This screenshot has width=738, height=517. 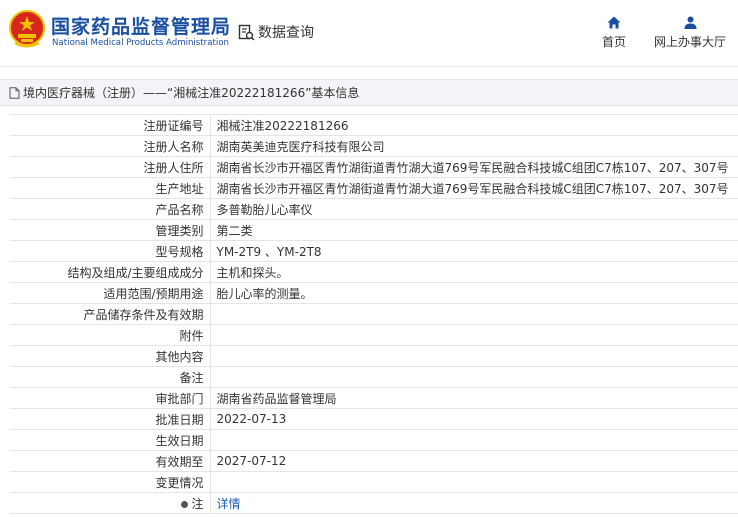 What do you see at coordinates (246, 32) in the screenshot?
I see `document-search-icon` at bounding box center [246, 32].